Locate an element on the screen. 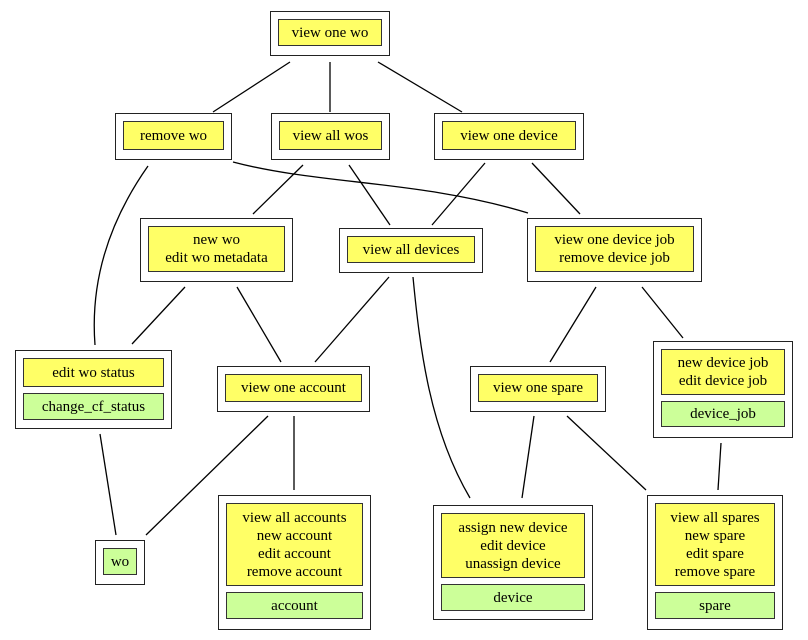  edge-new-wo-edit-wo-status is located at coordinates (158, 315).